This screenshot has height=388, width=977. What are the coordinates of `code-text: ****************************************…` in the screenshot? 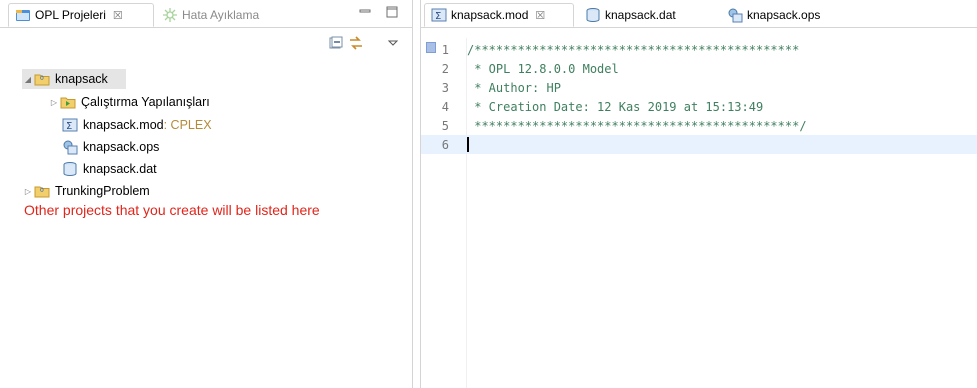 It's located at (637, 125).